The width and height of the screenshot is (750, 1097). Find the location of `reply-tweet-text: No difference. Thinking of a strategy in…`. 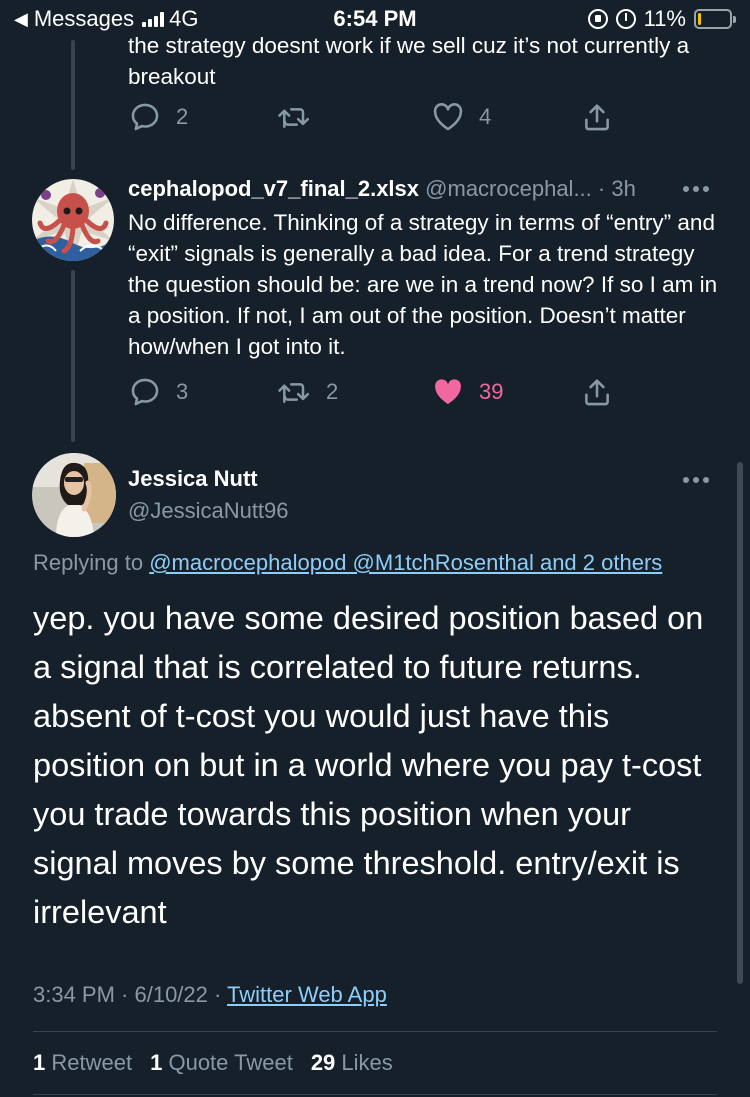

reply-tweet-text: No difference. Thinking of a strategy in… is located at coordinates (423, 284).